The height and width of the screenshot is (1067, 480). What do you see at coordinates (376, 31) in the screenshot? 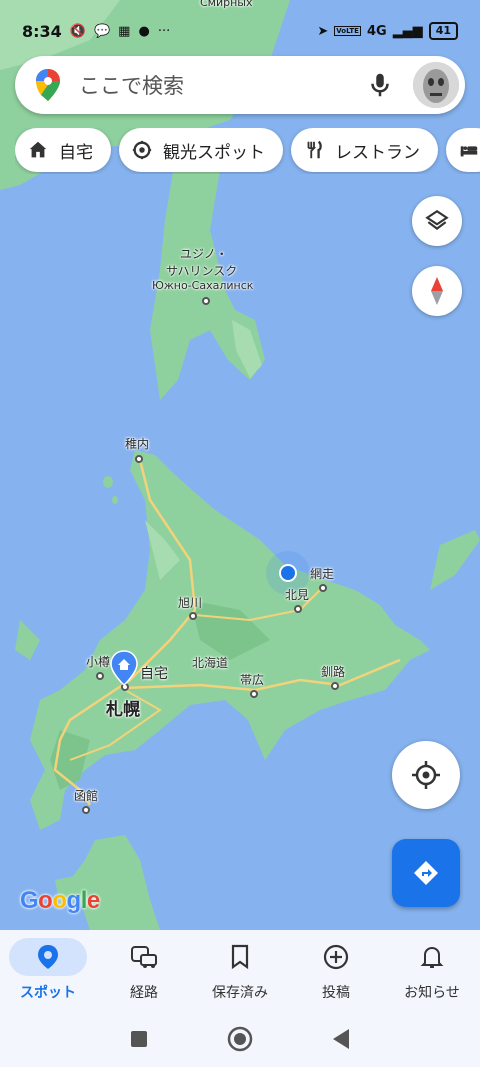
I see `network-label: 4G` at bounding box center [376, 31].